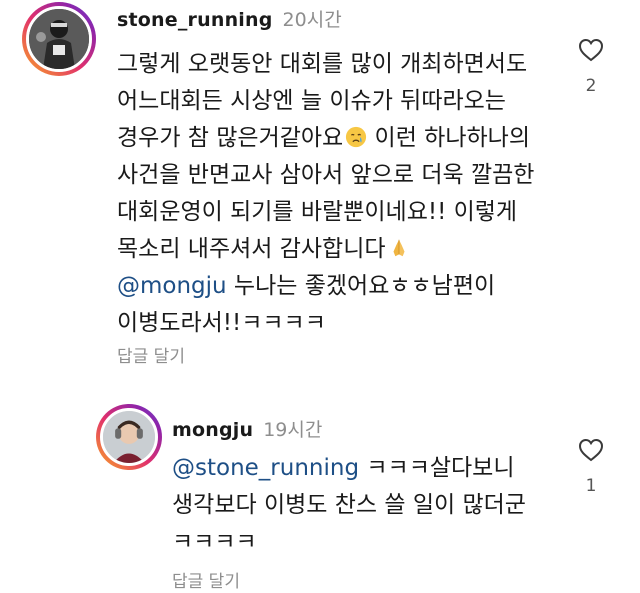  Describe the element at coordinates (172, 286) in the screenshot. I see `mention-link: @mongju` at that location.